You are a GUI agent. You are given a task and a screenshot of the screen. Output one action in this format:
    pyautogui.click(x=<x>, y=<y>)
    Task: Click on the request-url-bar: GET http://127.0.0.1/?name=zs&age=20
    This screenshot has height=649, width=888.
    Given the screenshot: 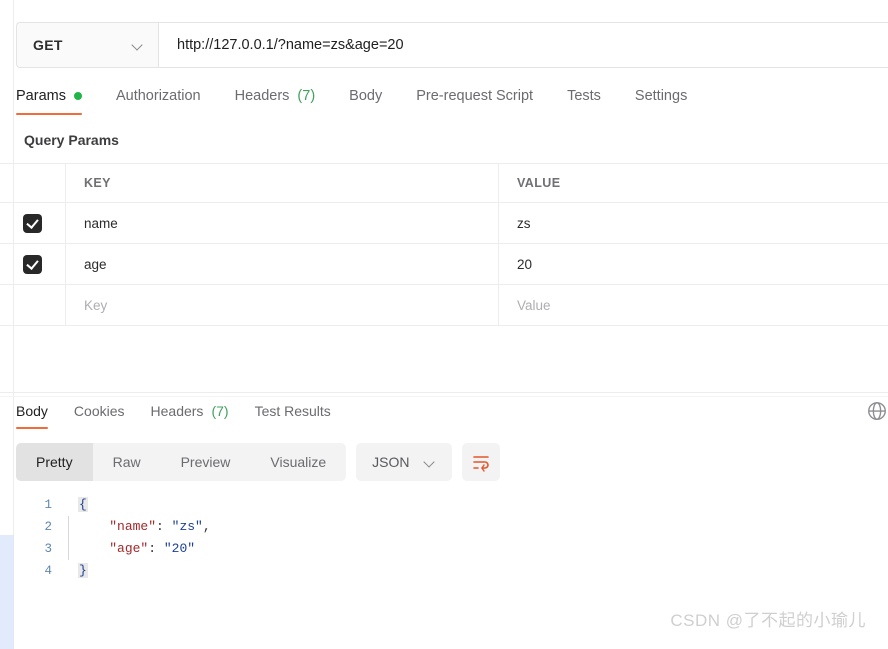 What is the action you would take?
    pyautogui.click(x=452, y=45)
    